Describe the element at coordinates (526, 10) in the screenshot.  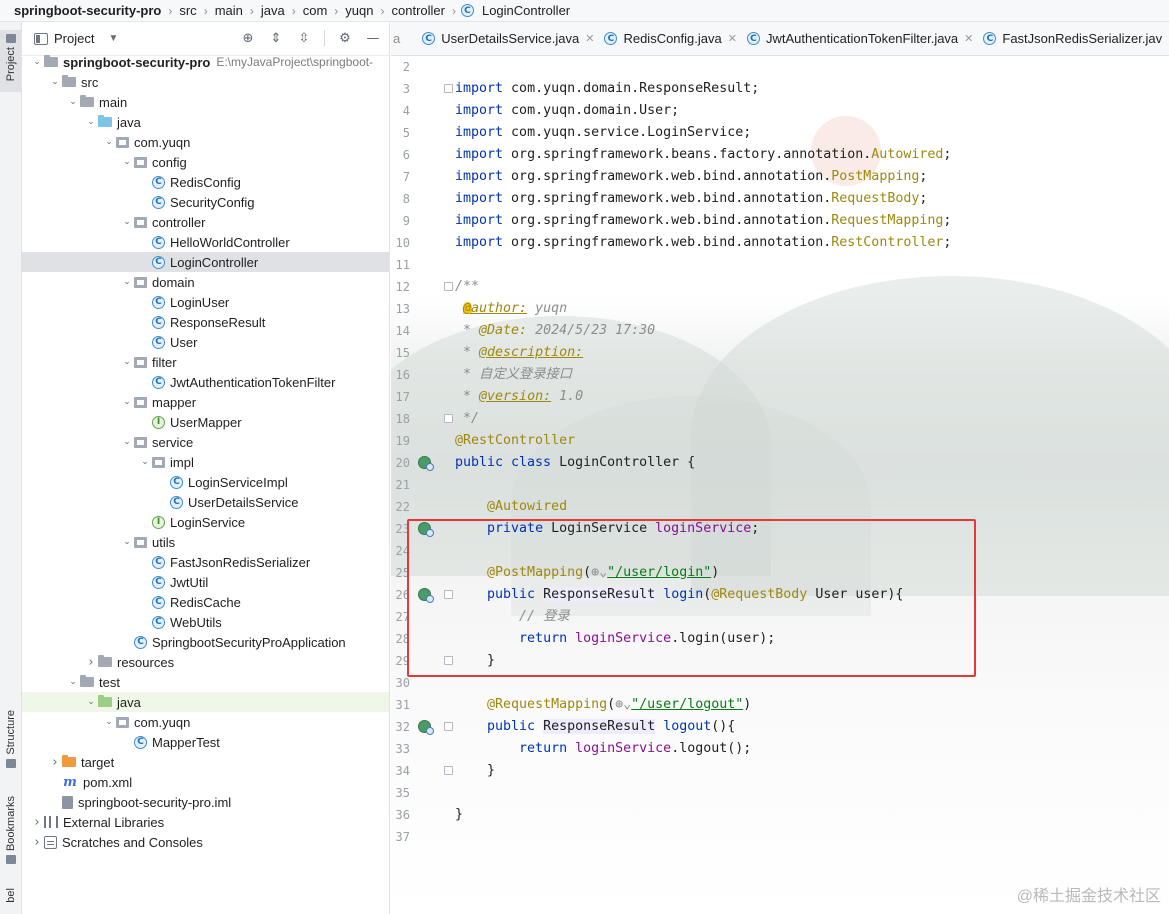
I see `breadcrumb-item-logincontroller: LoginController` at that location.